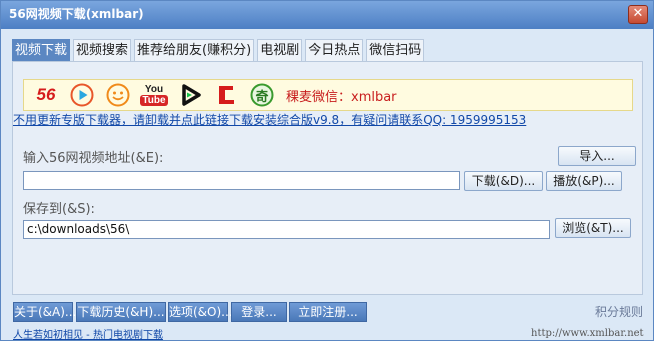  What do you see at coordinates (341, 97) in the screenshot?
I see `wechat-account-text: 稞麦微信：xmlbar` at bounding box center [341, 97].